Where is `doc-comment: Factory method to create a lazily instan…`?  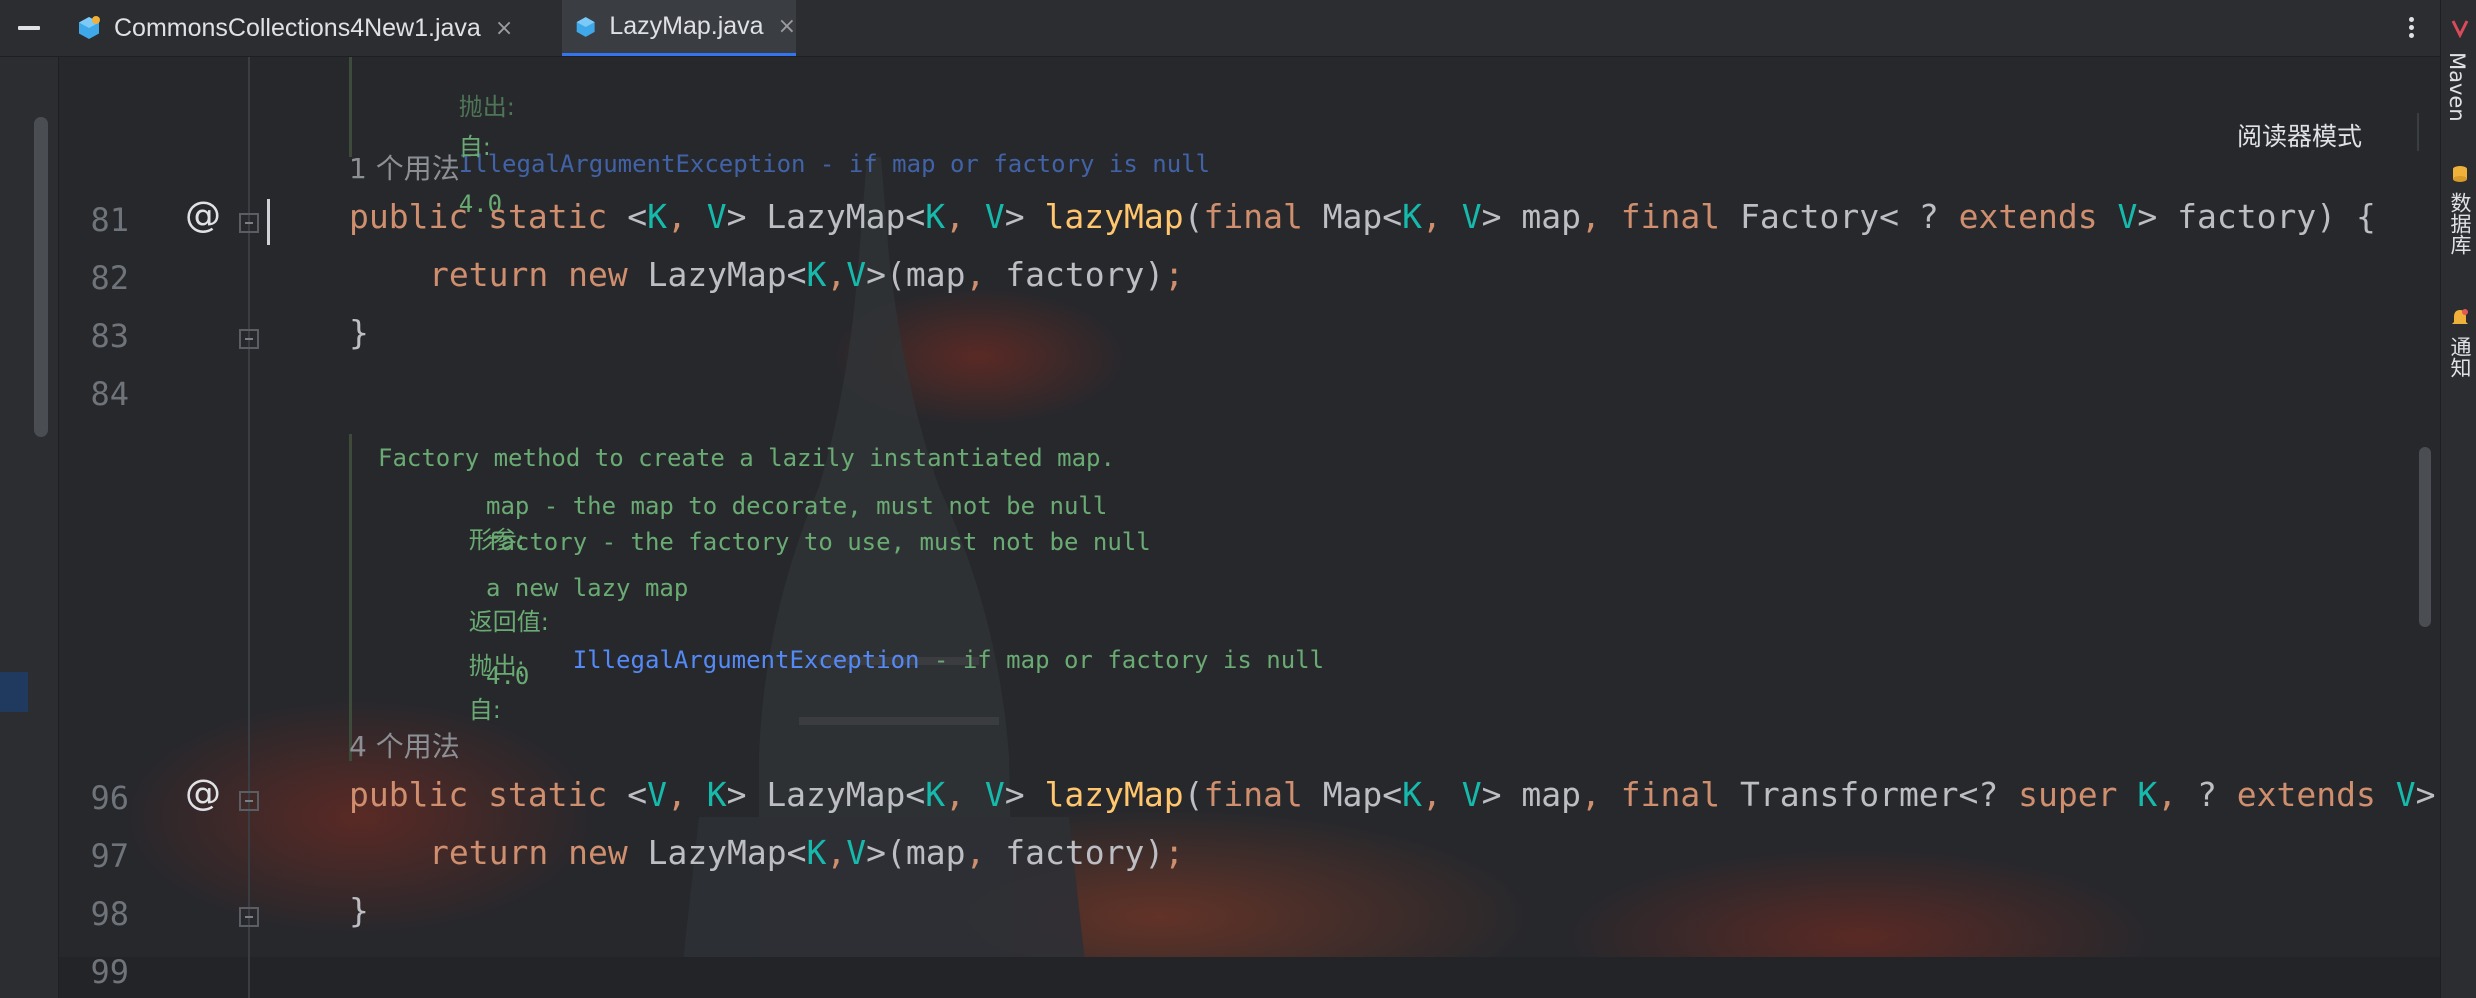 doc-comment: Factory method to create a lazily instan… is located at coordinates (860, 597).